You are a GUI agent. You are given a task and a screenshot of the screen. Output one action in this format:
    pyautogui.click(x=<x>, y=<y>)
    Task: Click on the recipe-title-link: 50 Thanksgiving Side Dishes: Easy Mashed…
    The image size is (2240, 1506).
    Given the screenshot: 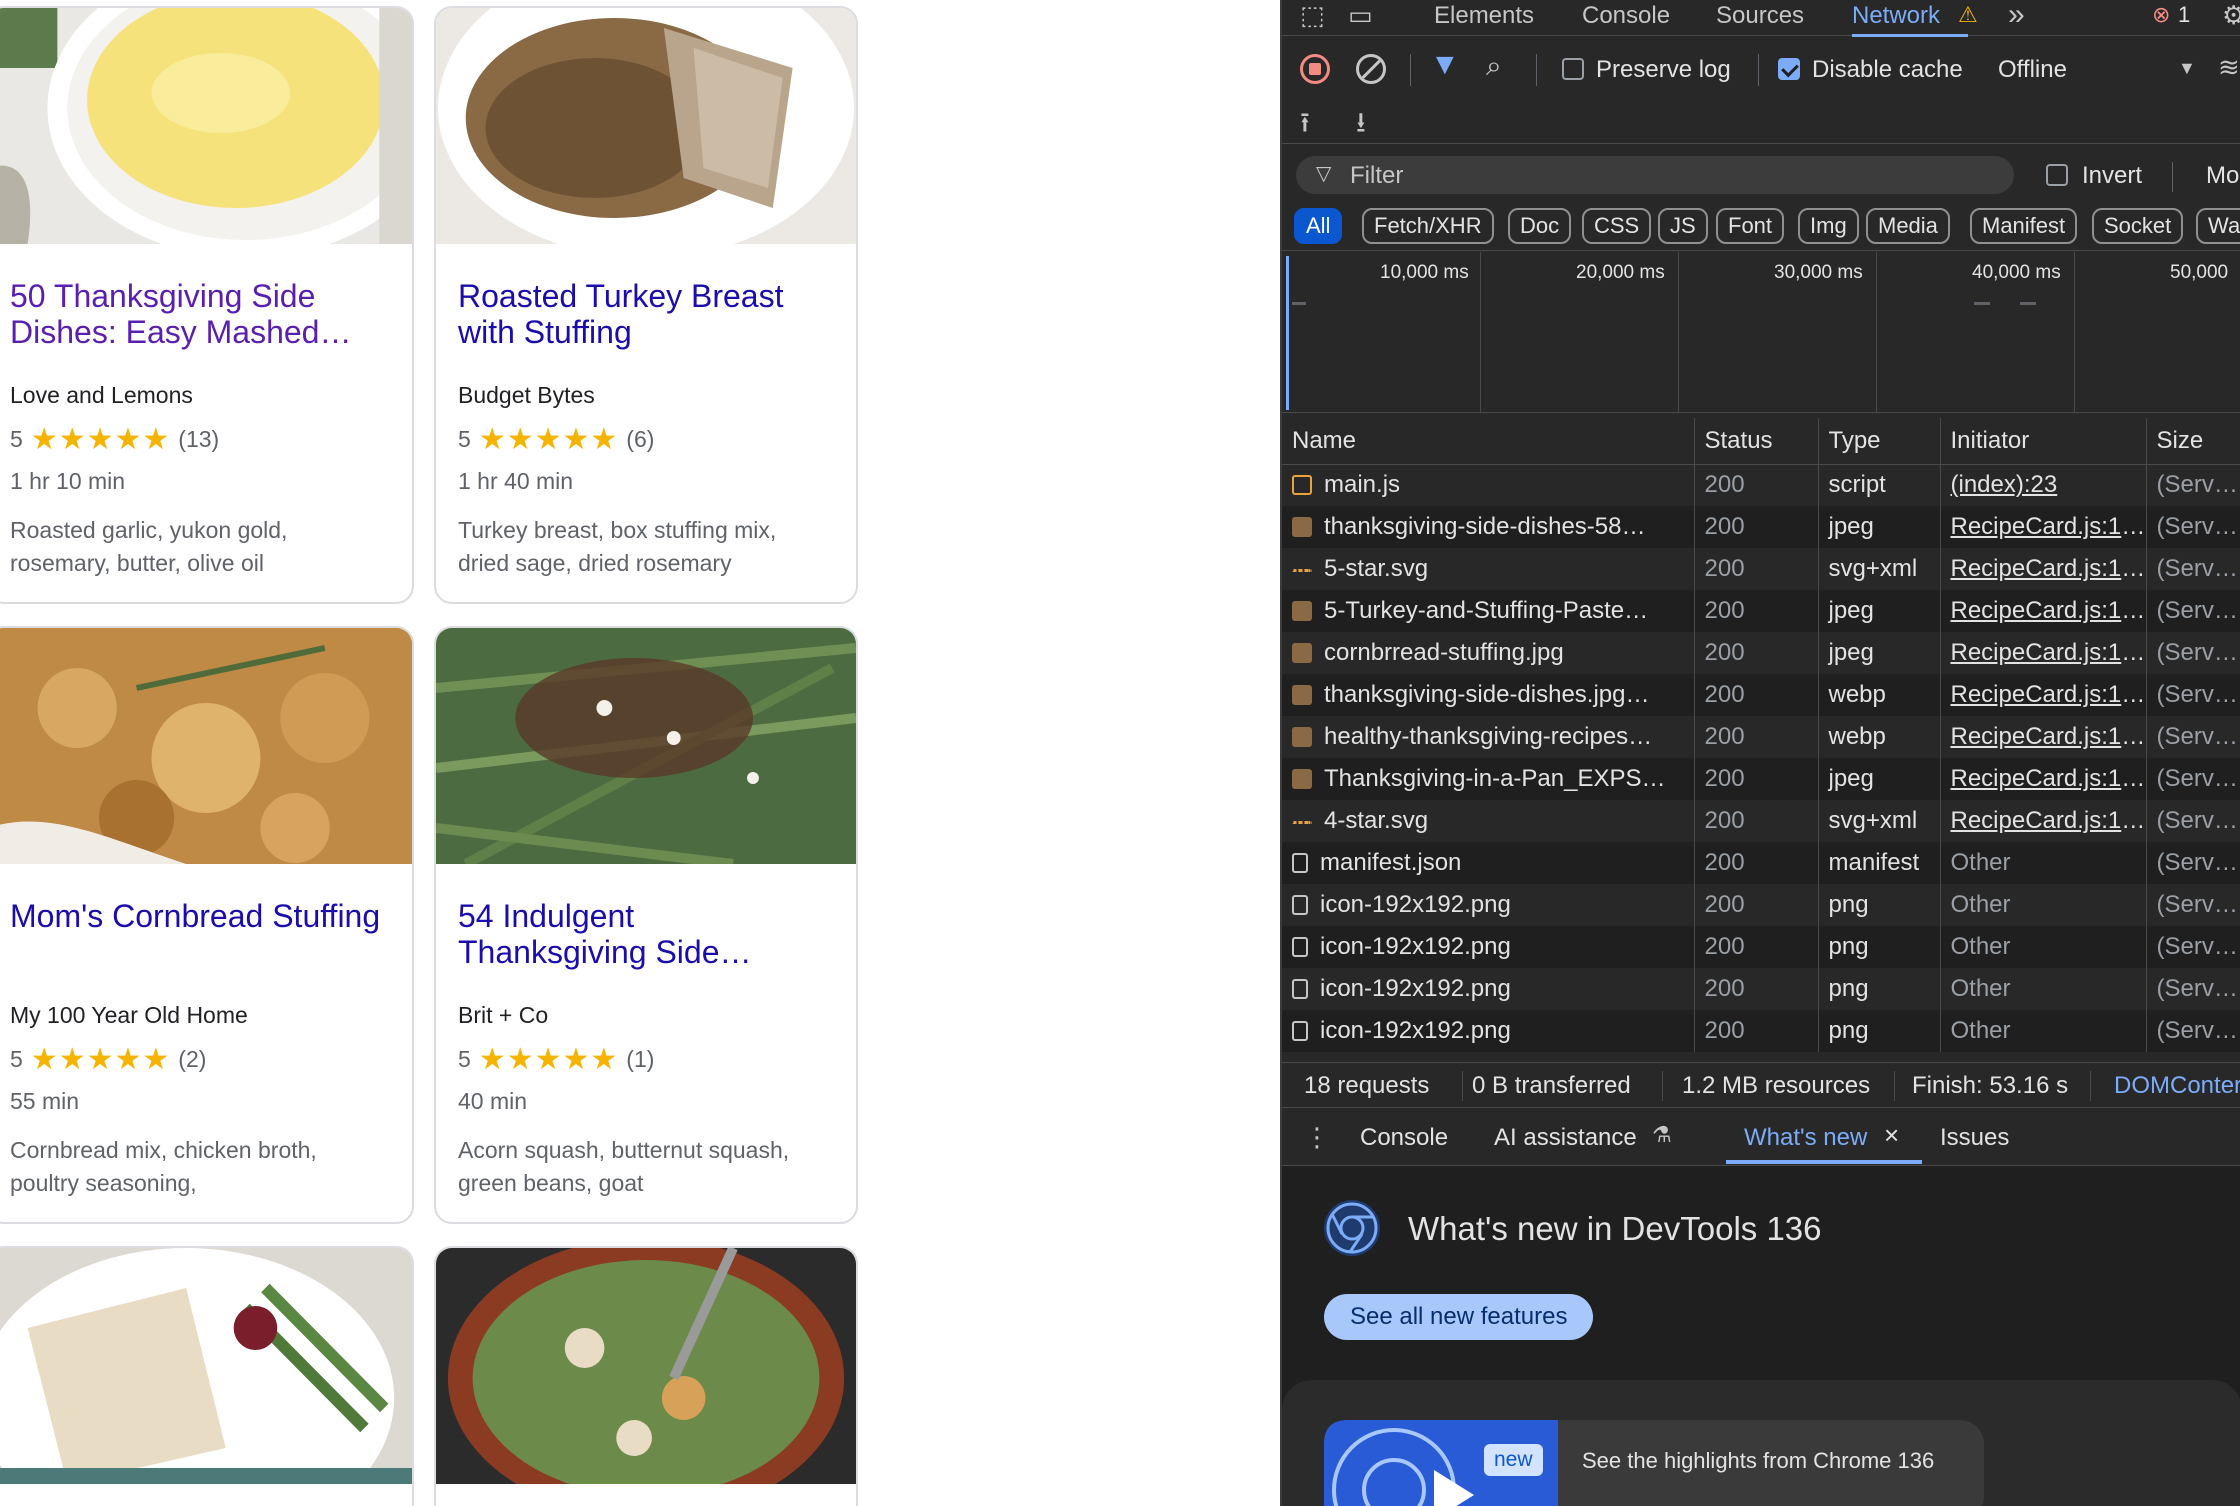 What is the action you would take?
    pyautogui.click(x=197, y=314)
    